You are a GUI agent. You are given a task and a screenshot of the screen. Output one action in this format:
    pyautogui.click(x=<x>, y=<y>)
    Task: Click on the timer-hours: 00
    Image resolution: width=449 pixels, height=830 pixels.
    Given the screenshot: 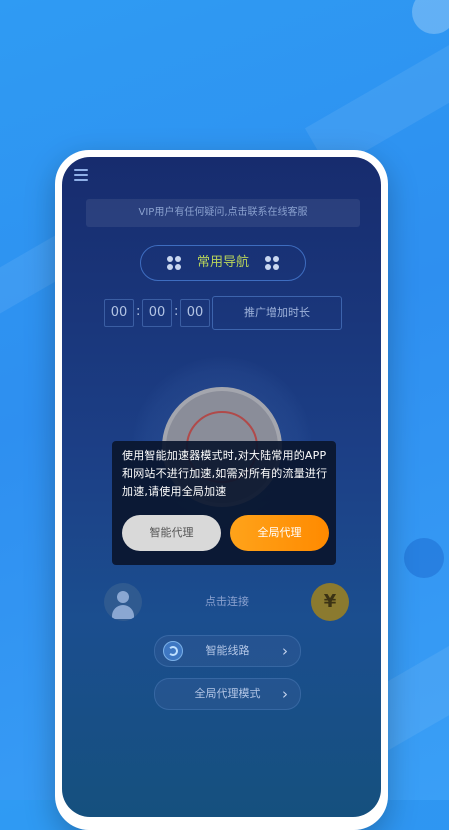 What is the action you would take?
    pyautogui.click(x=119, y=313)
    